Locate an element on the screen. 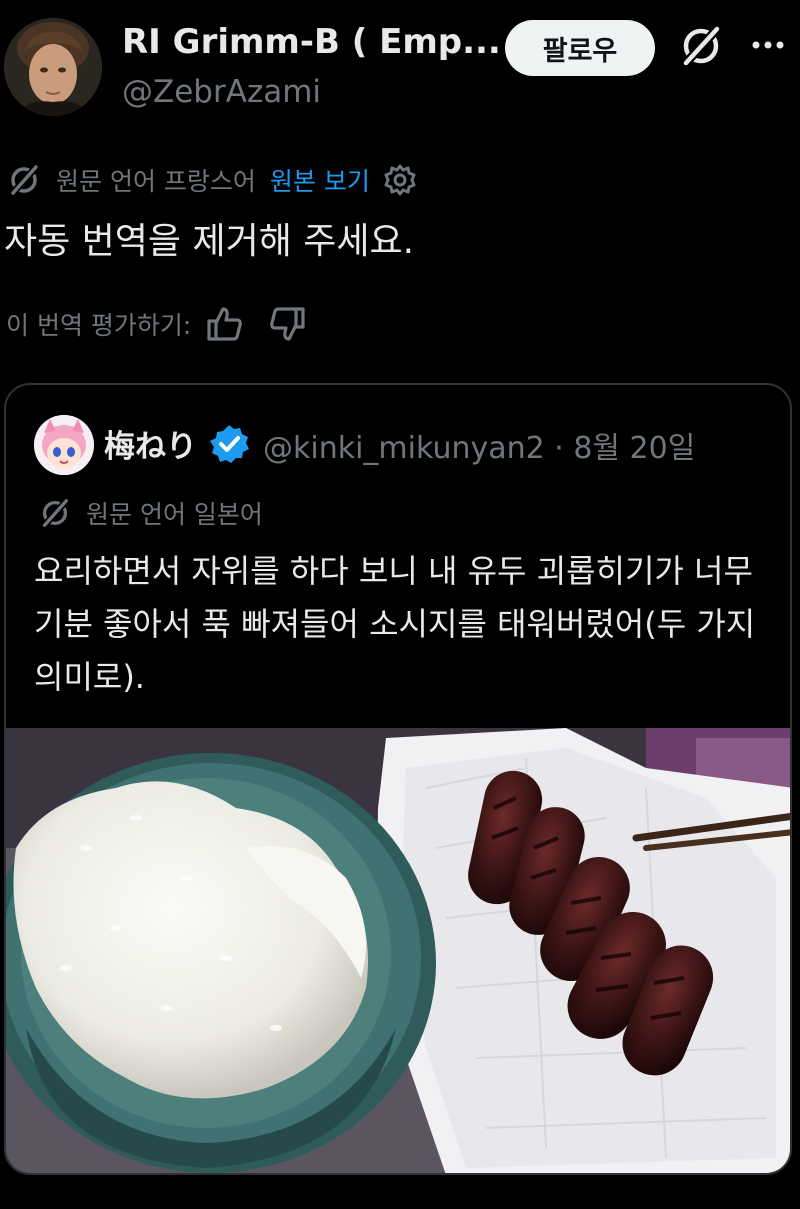  thumbs-down-icon is located at coordinates (287, 324).